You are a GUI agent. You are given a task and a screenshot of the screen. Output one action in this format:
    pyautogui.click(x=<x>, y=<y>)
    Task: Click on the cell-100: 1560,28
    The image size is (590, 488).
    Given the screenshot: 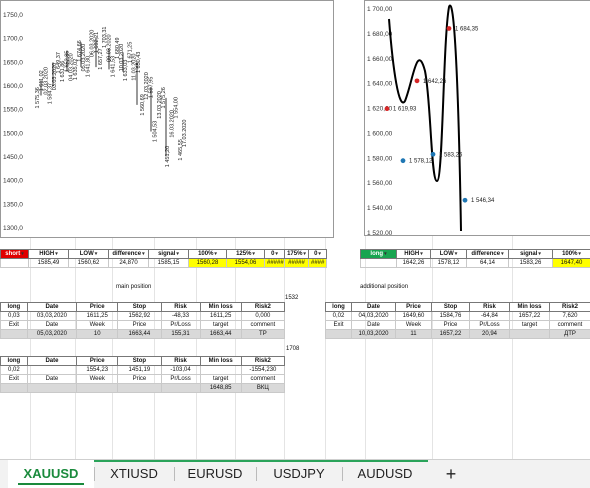 What is the action you would take?
    pyautogui.click(x=207, y=263)
    